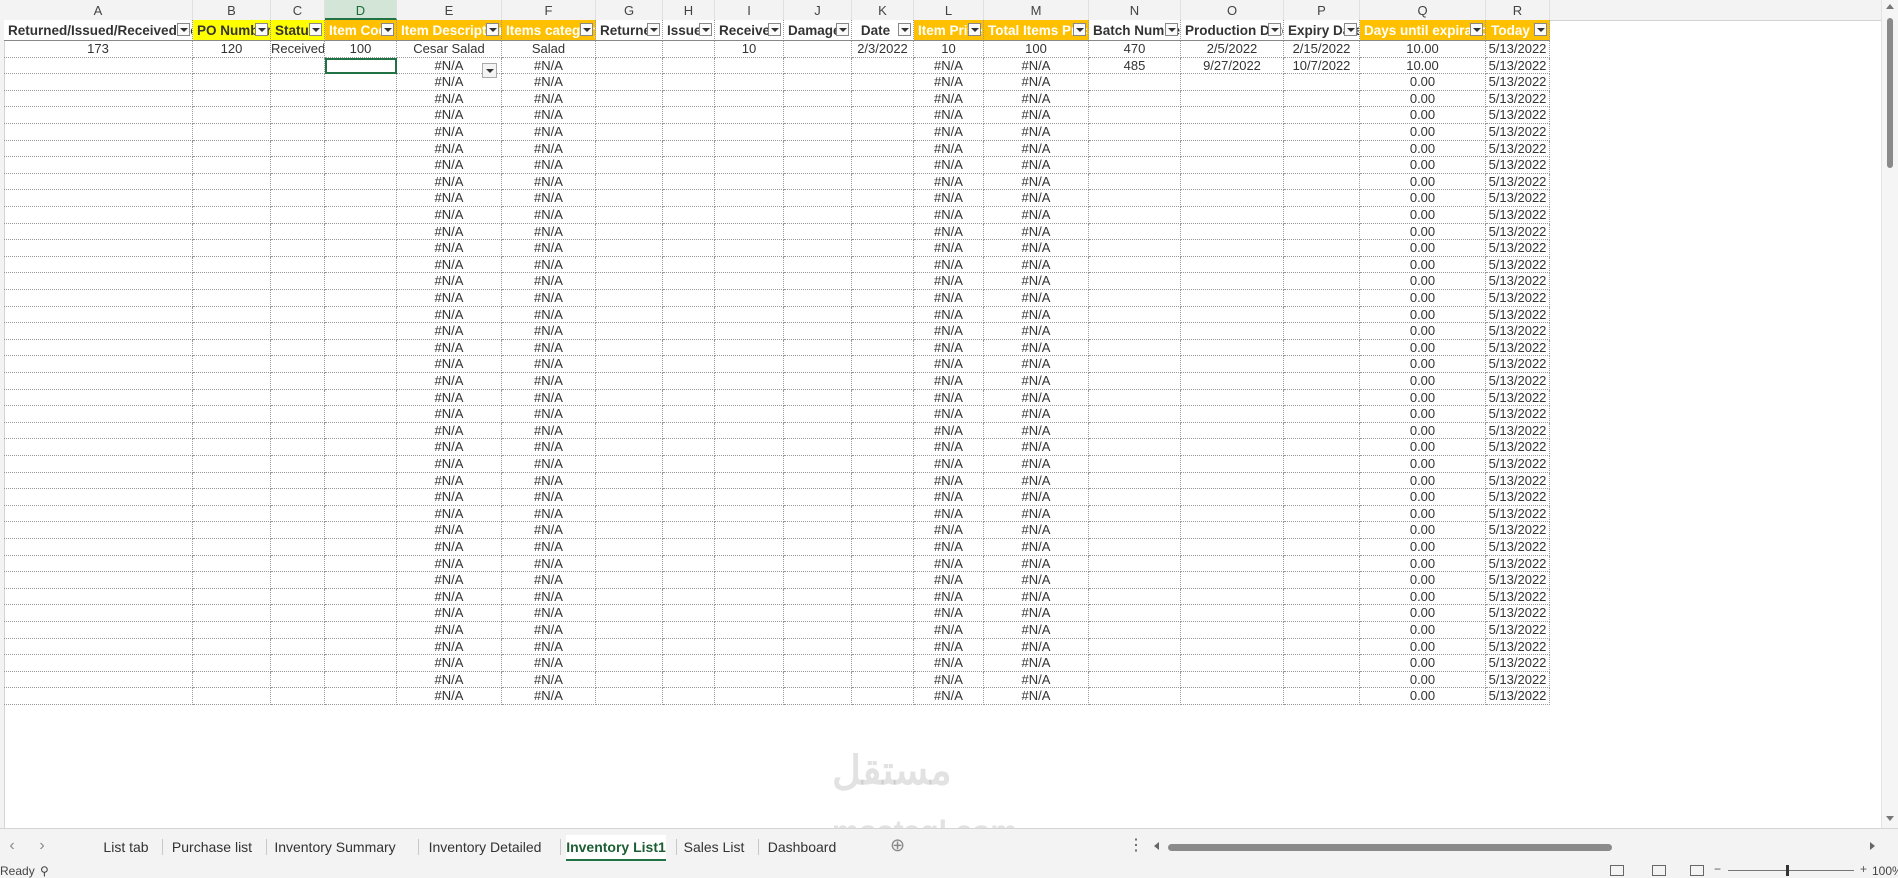  Describe the element at coordinates (883, 49) in the screenshot. I see `table-cell: 2/3/2022` at that location.